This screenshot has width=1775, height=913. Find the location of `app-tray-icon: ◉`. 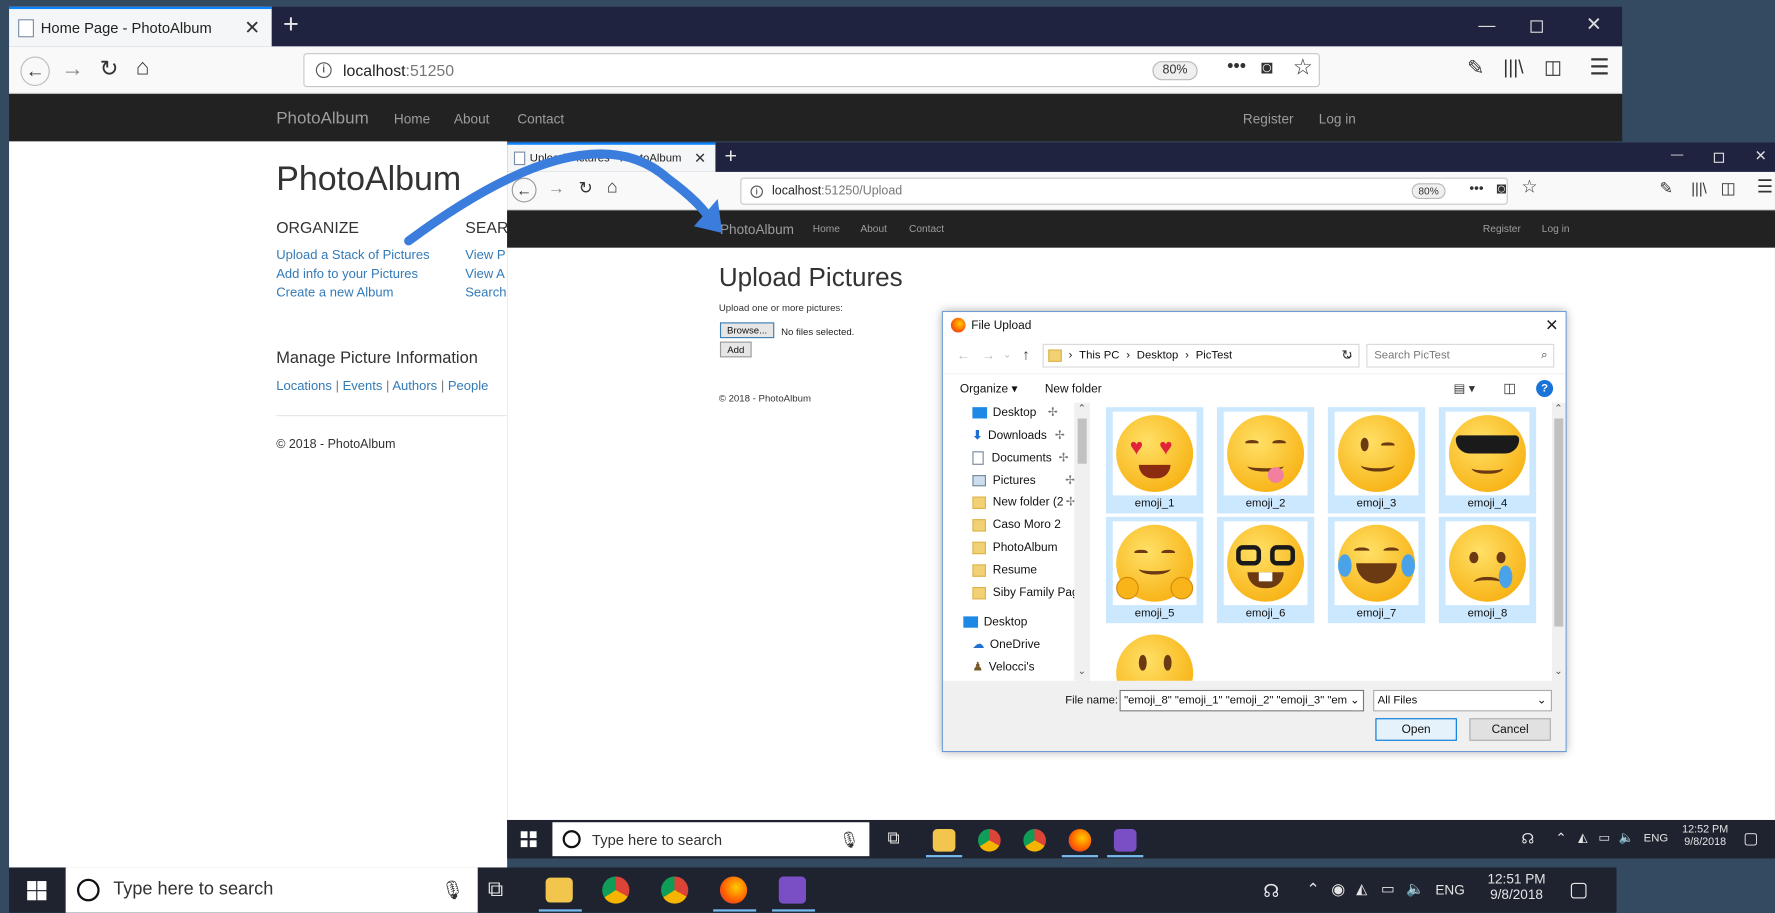

app-tray-icon: ◉ is located at coordinates (1338, 889).